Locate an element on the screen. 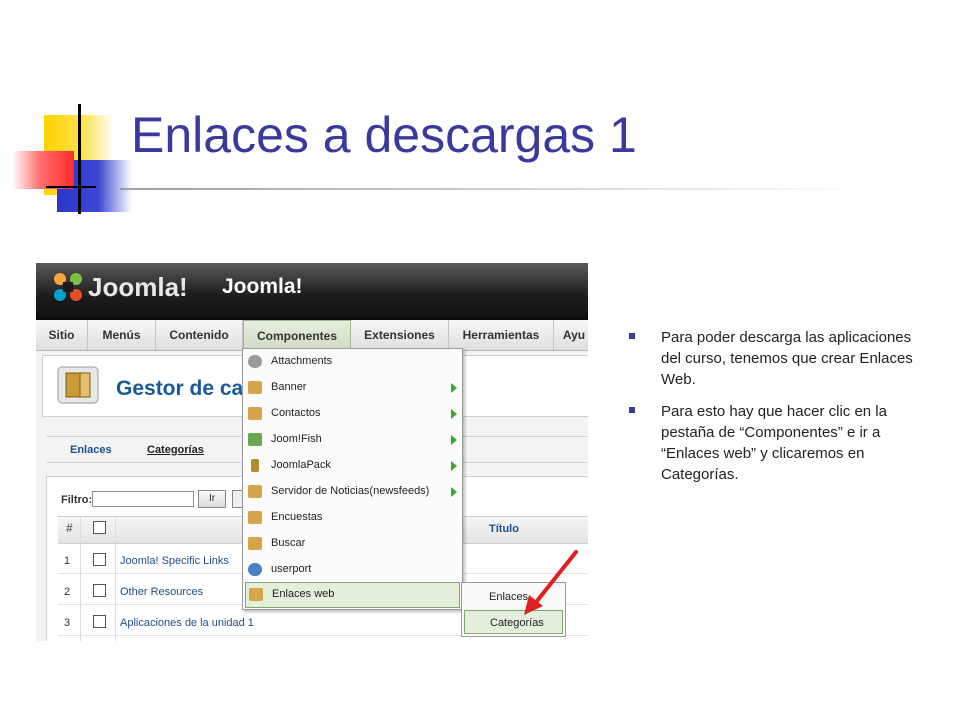 This screenshot has height=720, width=960. decor-vertical-line is located at coordinates (79, 159).